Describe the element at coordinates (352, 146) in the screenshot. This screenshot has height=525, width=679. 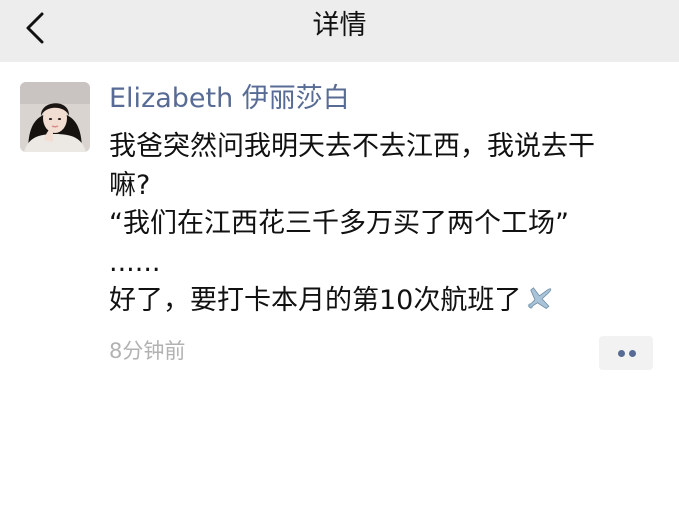
I see `post-text-line: 我爸突然问我明天去不去江西，我说去干` at that location.